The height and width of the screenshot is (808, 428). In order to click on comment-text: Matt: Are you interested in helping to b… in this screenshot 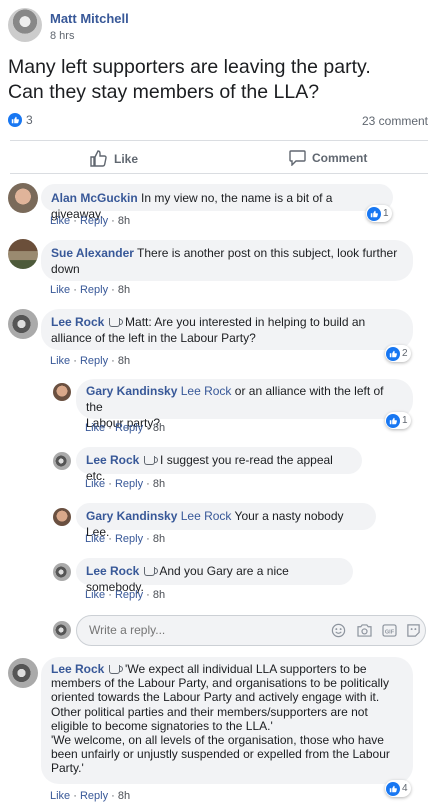, I will do `click(245, 322)`.